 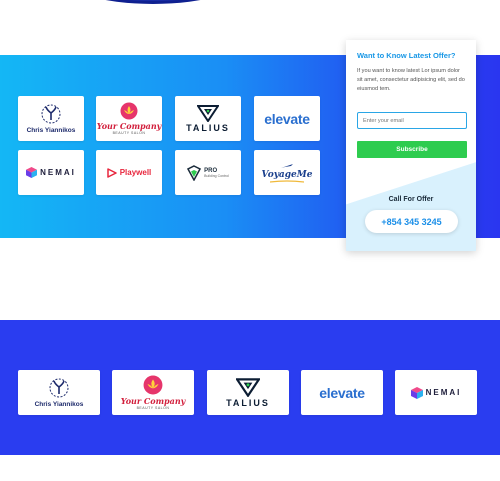 I want to click on pro-shield-icon, so click(x=194, y=172).